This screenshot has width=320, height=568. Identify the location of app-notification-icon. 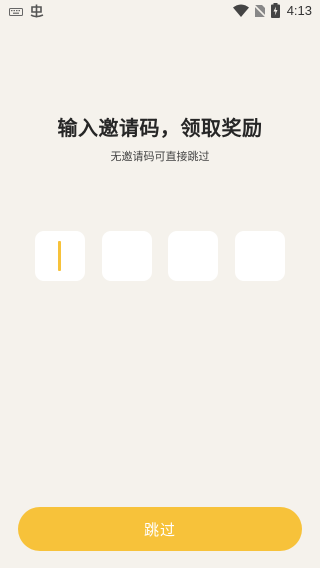
(37, 11).